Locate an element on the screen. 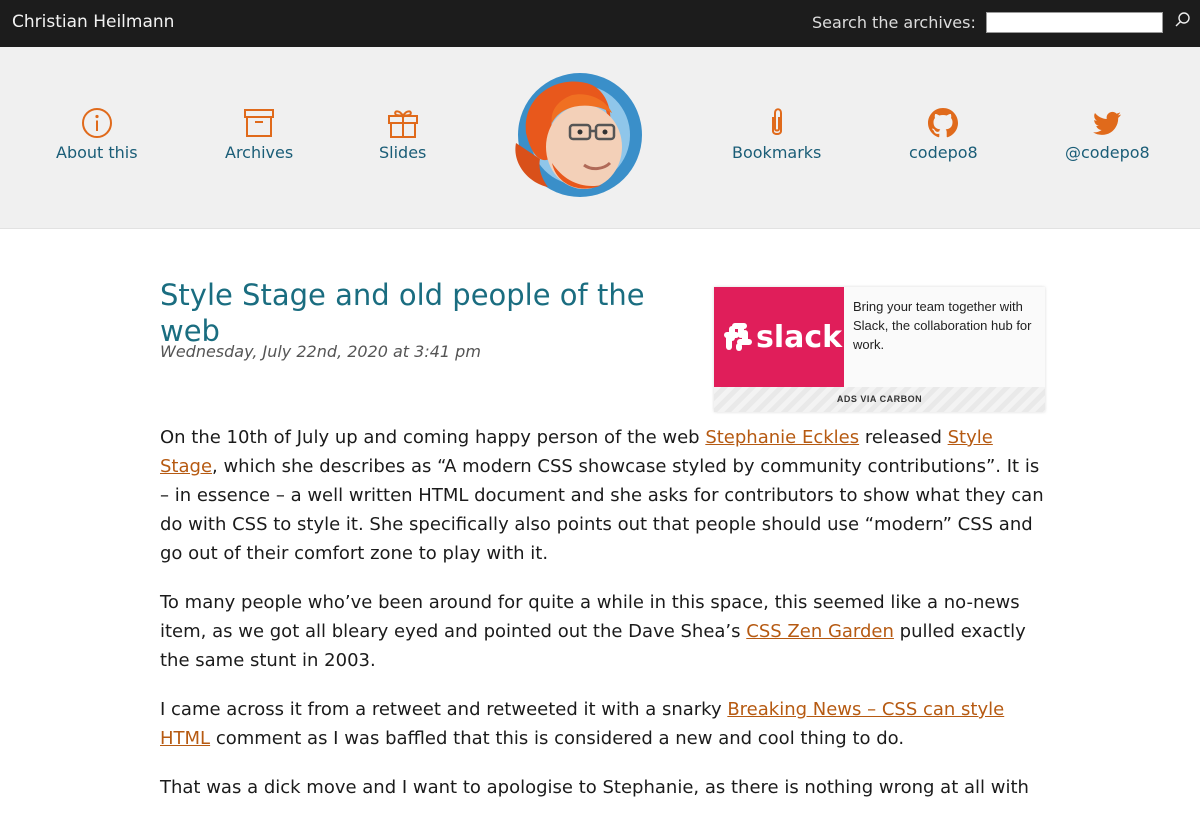  info-icon is located at coordinates (96, 123).